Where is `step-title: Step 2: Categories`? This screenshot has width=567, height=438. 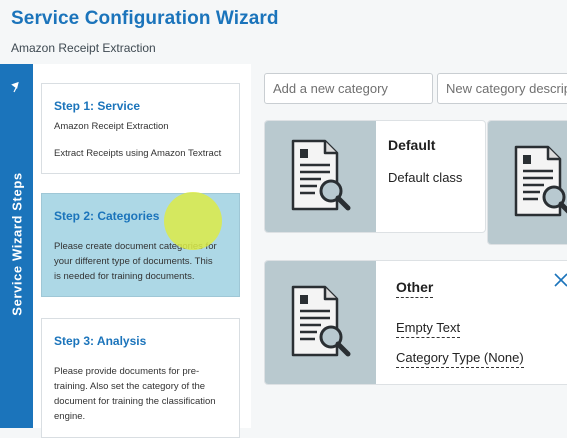
step-title: Step 2: Categories is located at coordinates (107, 216).